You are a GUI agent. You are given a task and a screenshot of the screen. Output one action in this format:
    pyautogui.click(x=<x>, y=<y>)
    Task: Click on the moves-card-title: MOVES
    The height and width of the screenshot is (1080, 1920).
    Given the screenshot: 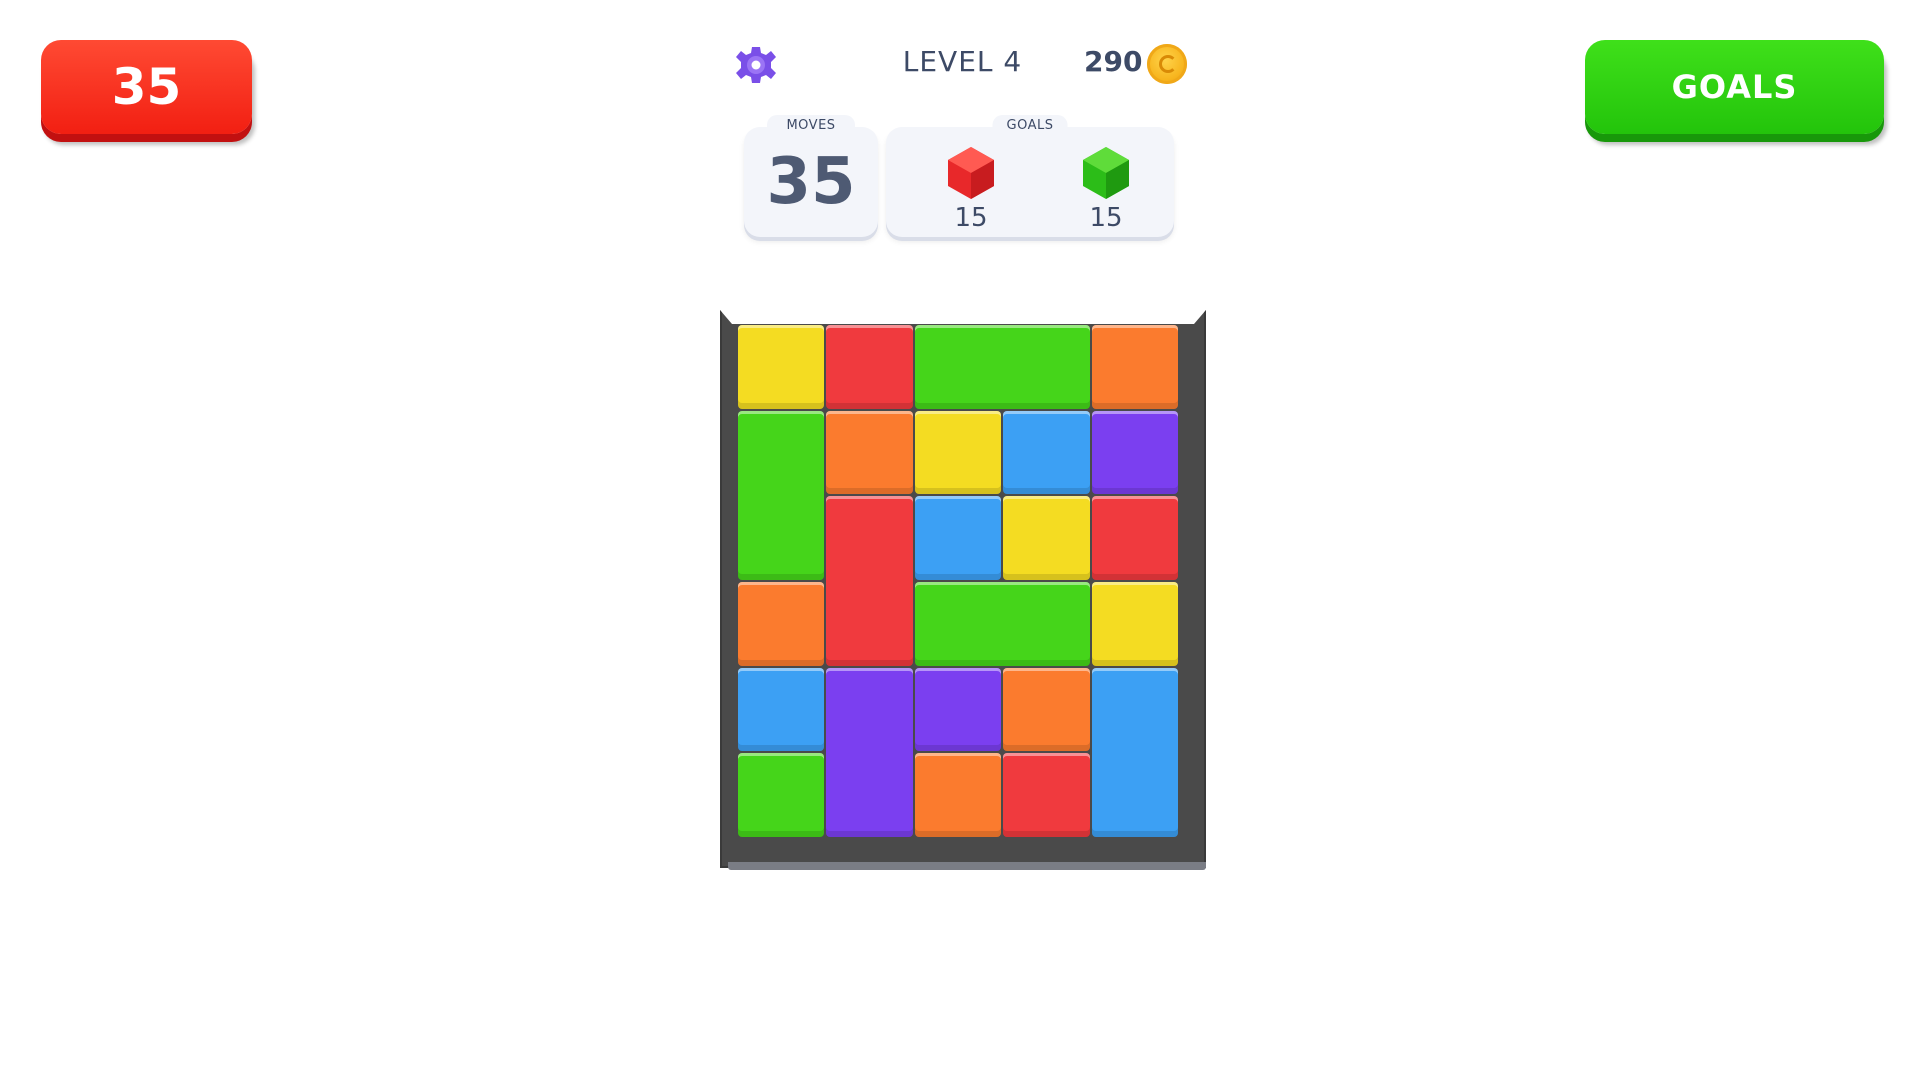 What is the action you would take?
    pyautogui.click(x=811, y=124)
    